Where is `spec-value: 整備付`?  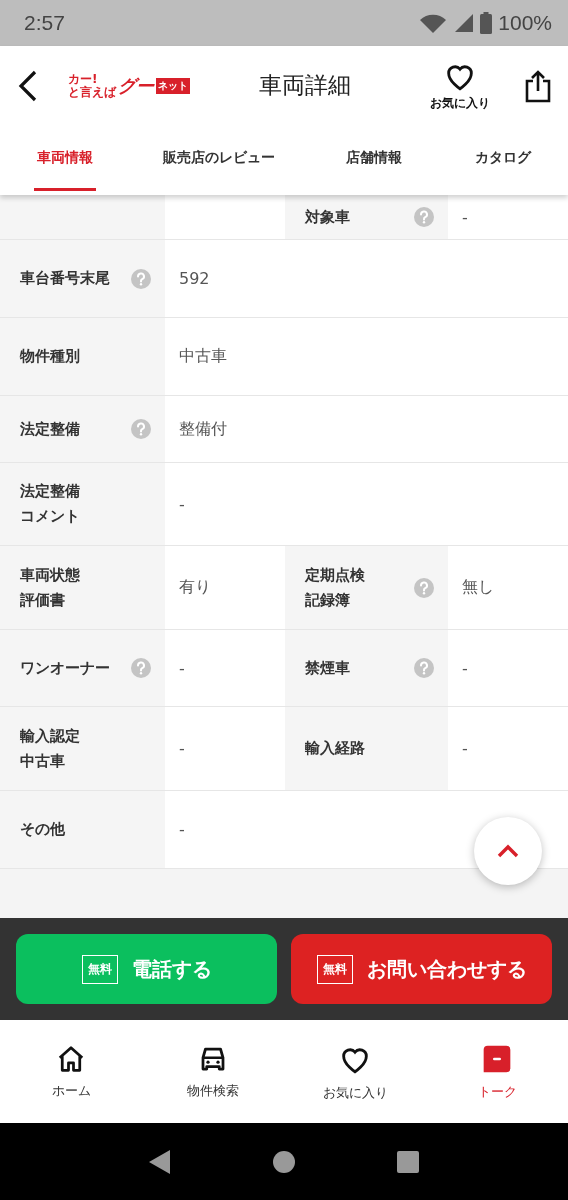 spec-value: 整備付 is located at coordinates (203, 429).